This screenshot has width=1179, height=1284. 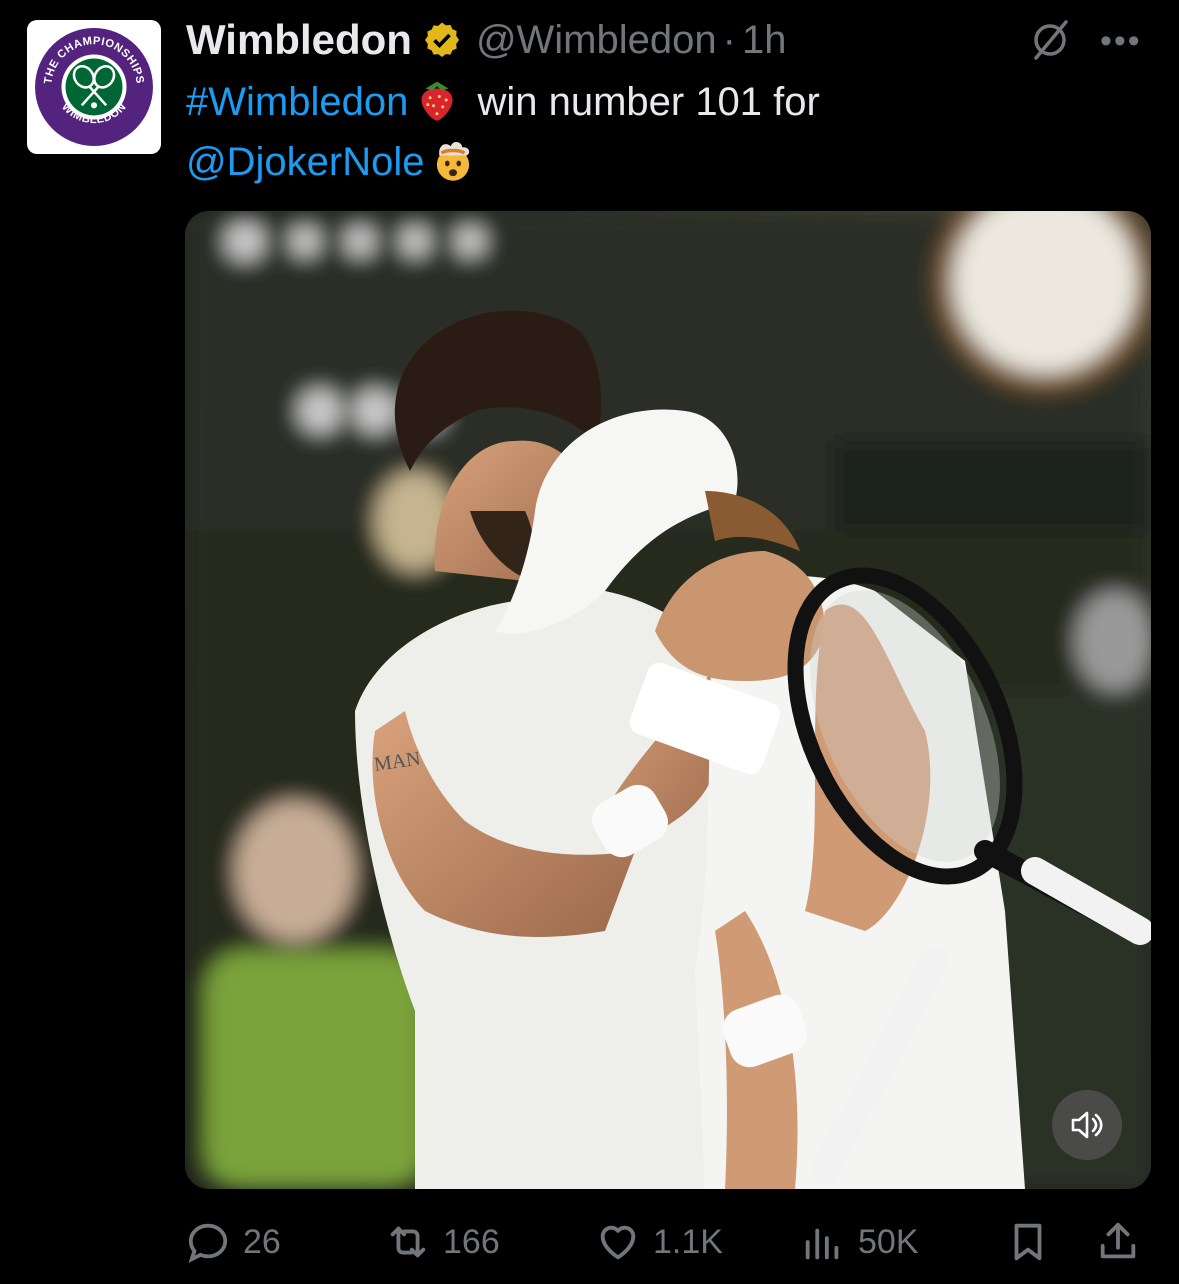 I want to click on like-button: 1.1K, so click(x=659, y=1242).